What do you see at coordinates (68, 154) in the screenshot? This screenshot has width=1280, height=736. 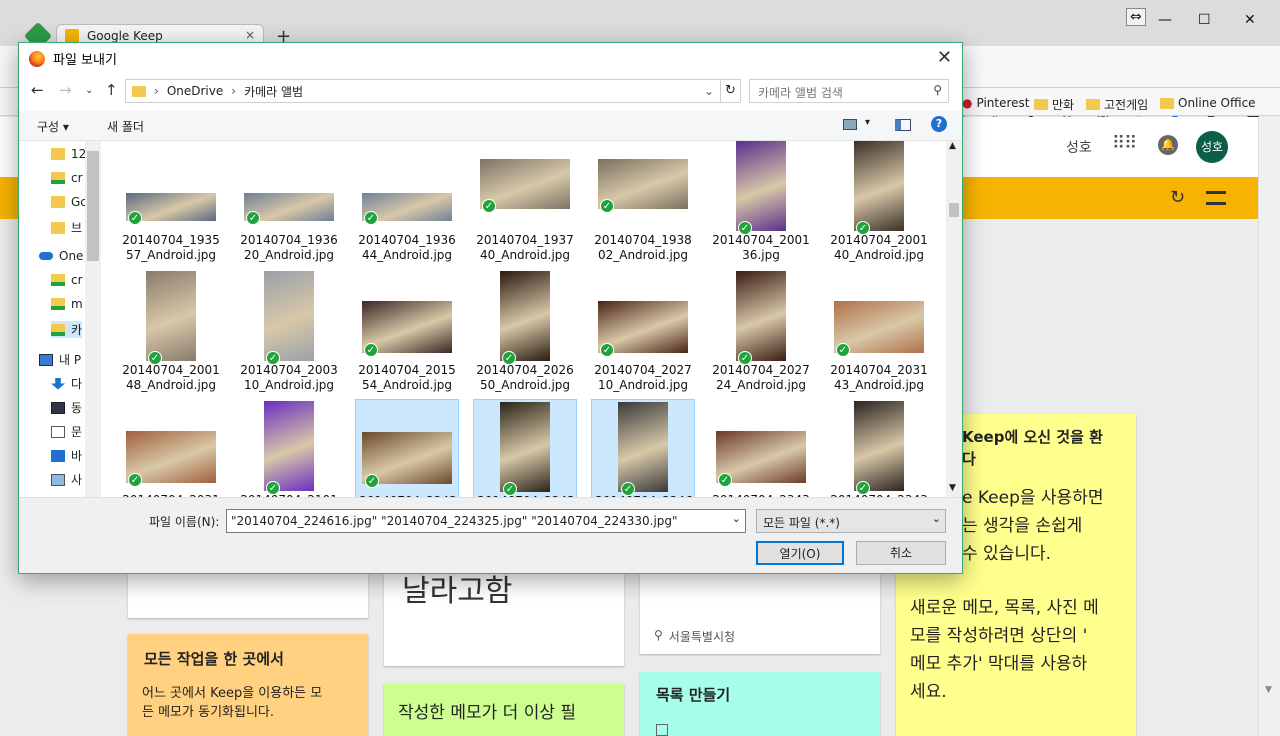 I see `tree-item: 12` at bounding box center [68, 154].